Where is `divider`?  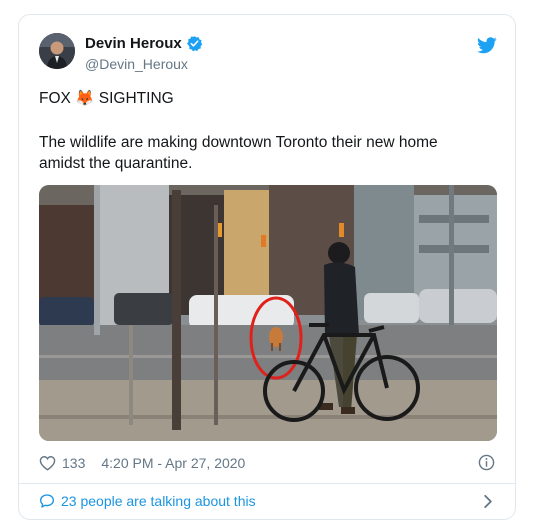 divider is located at coordinates (267, 483).